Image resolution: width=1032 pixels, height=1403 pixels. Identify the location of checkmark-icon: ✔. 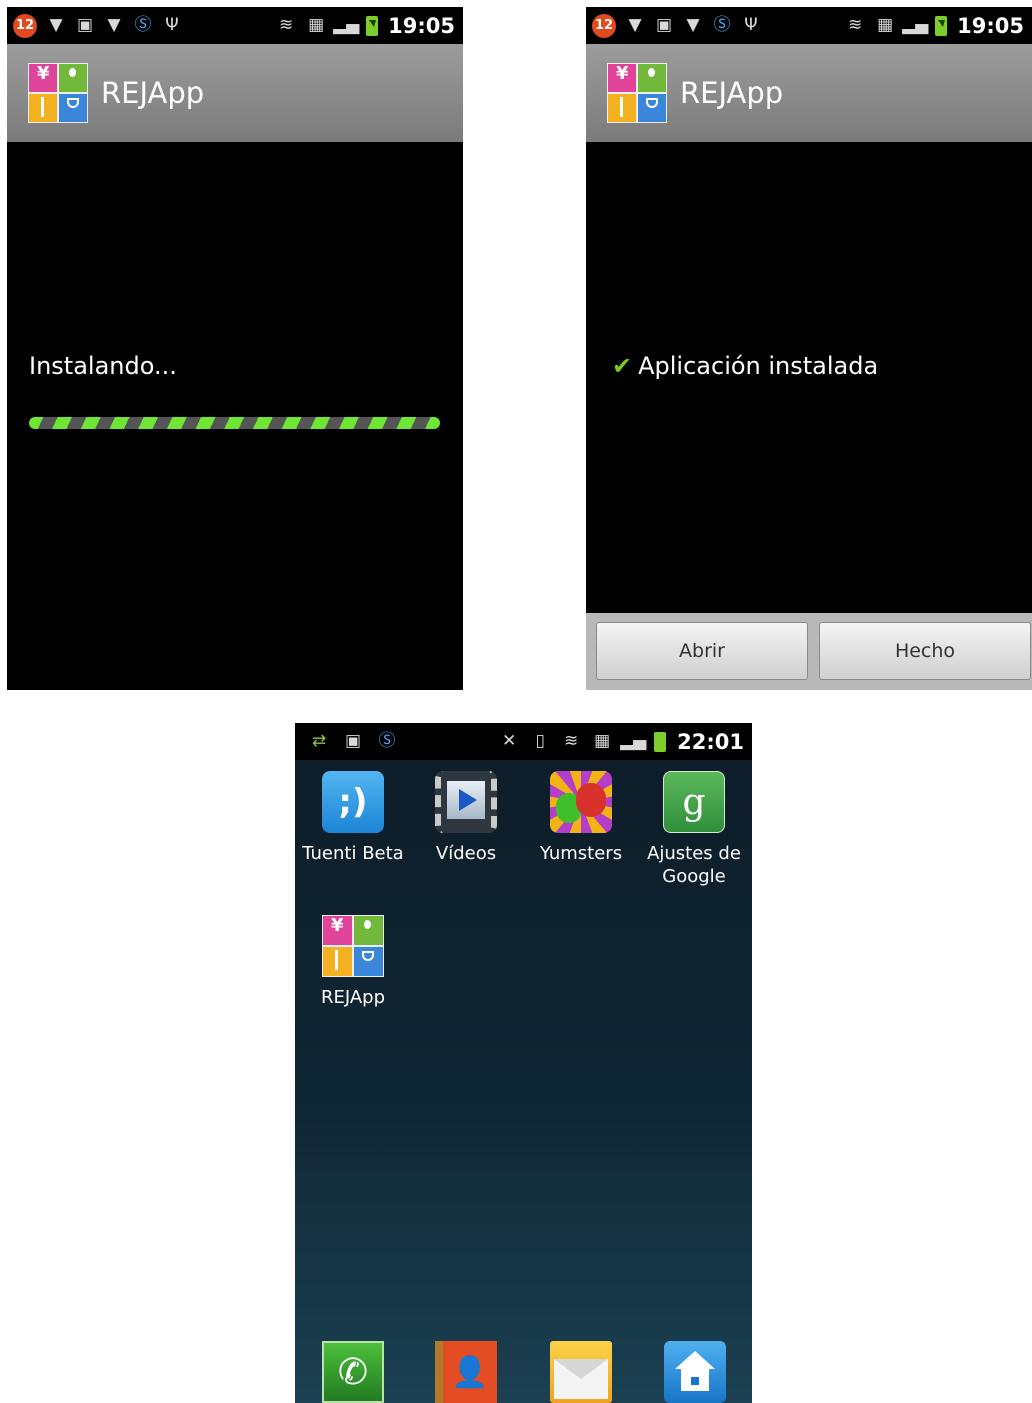
(622, 366).